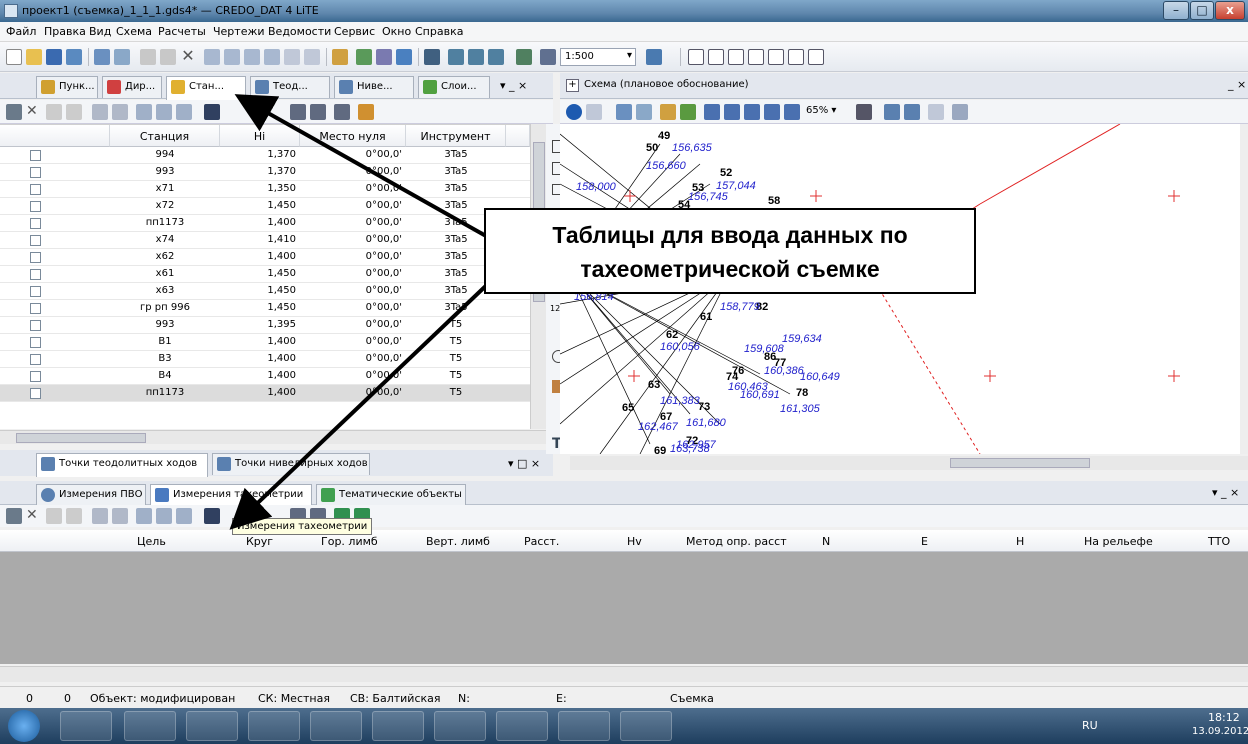 This screenshot has height=744, width=1248. Describe the element at coordinates (730, 269) in the screenshot. I see `callout-line2: тахеометрической съемке` at that location.